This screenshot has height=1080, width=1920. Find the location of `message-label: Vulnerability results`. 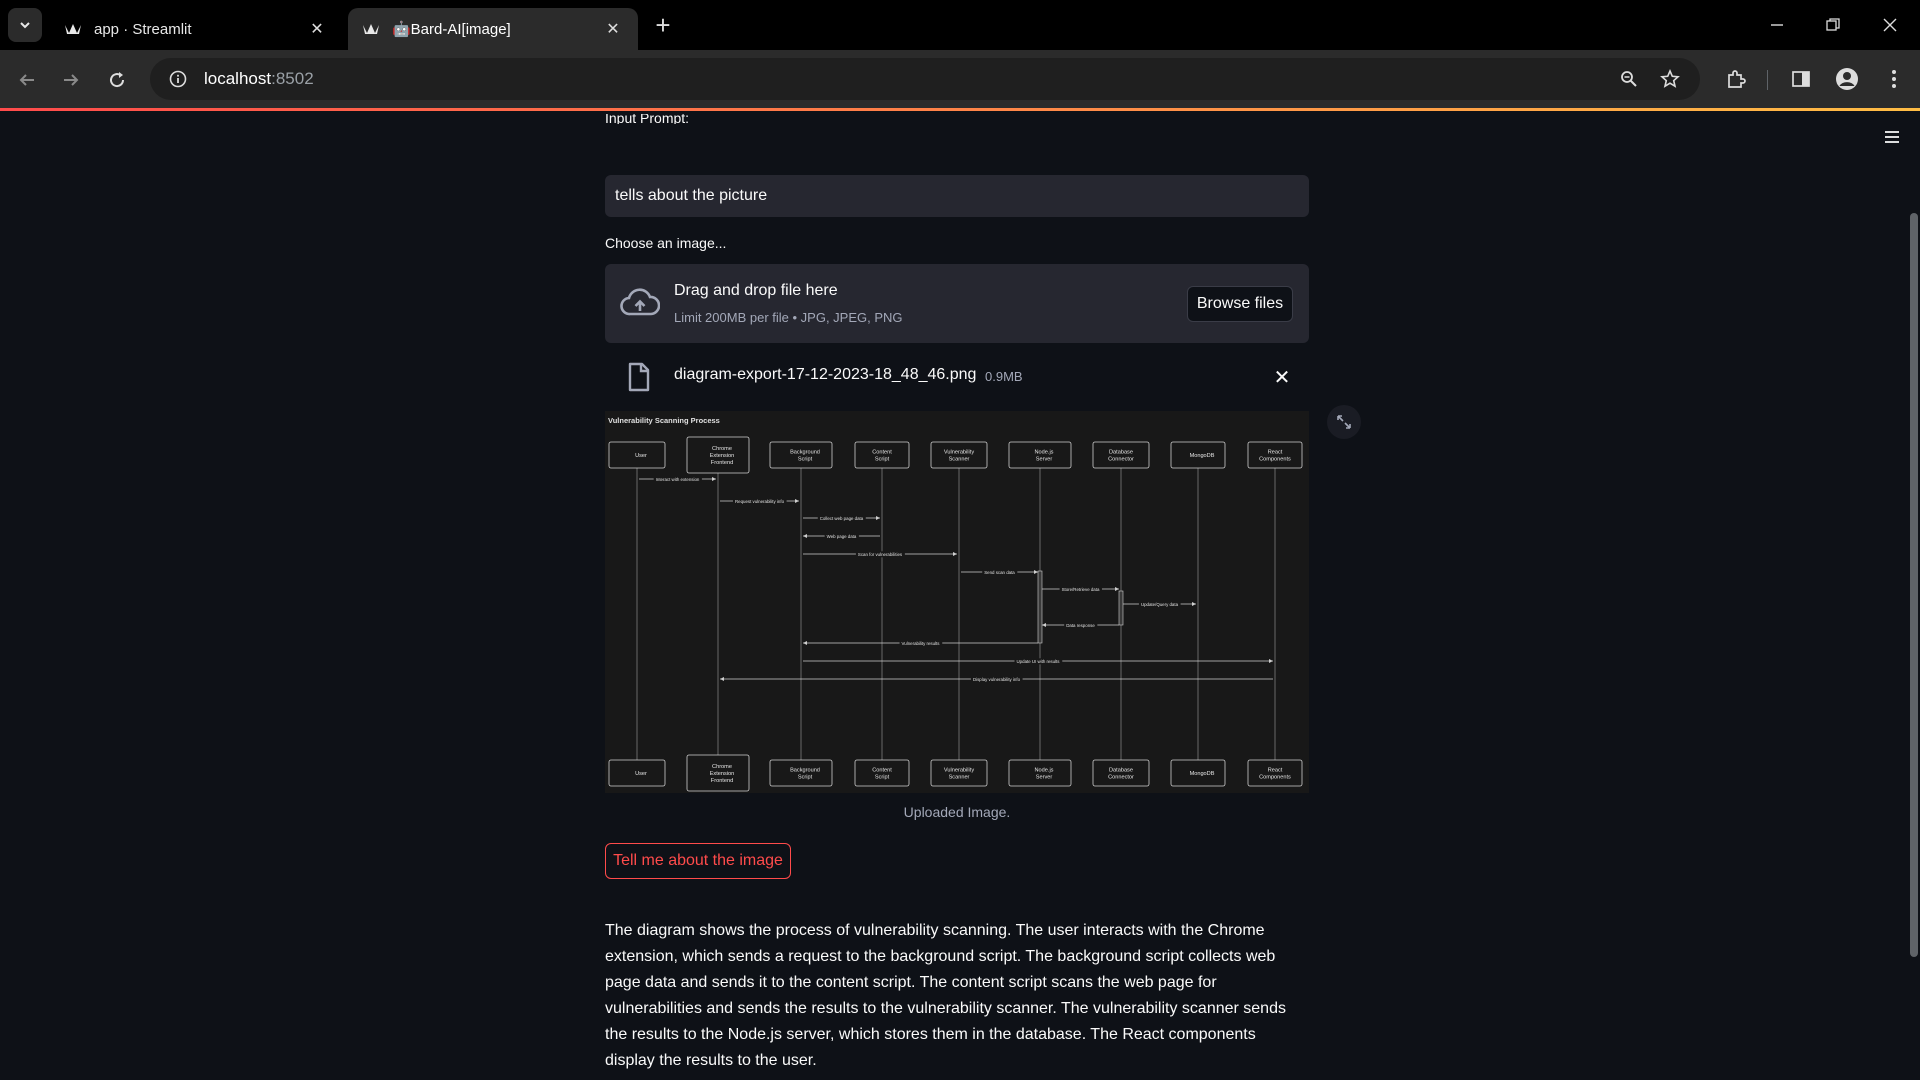

message-label: Vulnerability results is located at coordinates (921, 643).